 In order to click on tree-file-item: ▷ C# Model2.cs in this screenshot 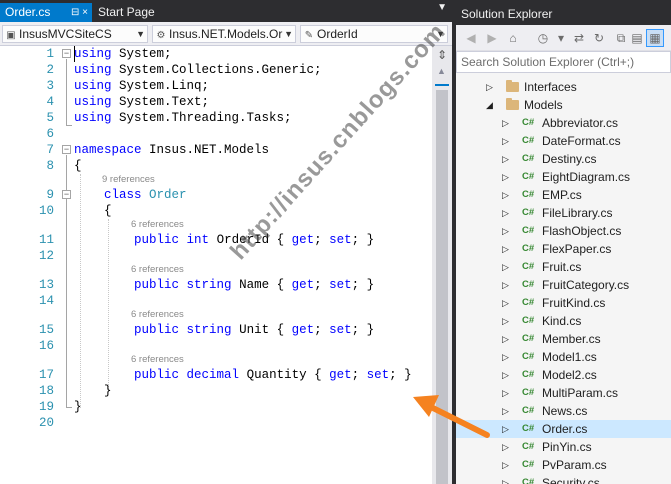, I will do `click(563, 375)`.